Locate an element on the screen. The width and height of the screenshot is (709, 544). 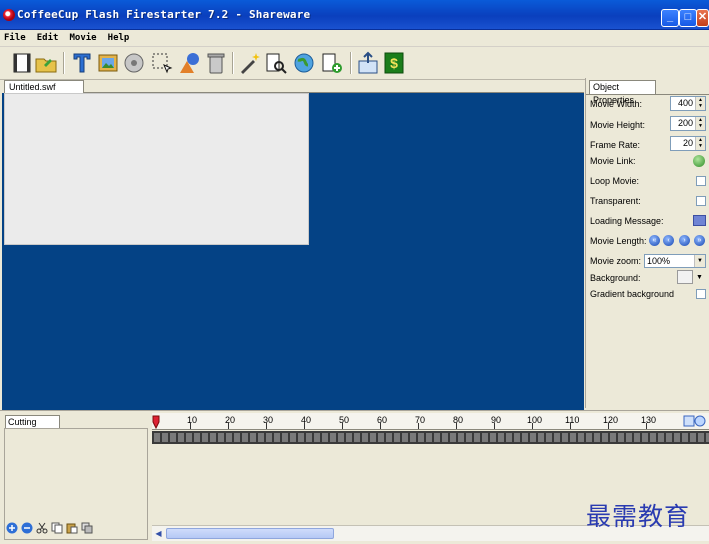
cut-icon is located at coordinates (42, 528).